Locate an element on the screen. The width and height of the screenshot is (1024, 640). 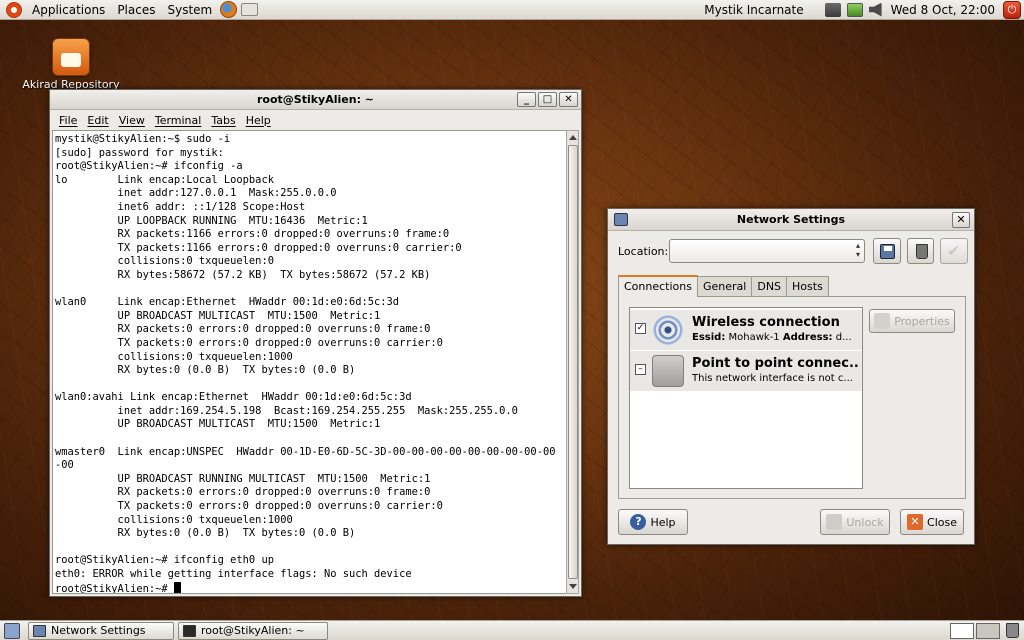
window-title: Network Settings is located at coordinates (791, 219).